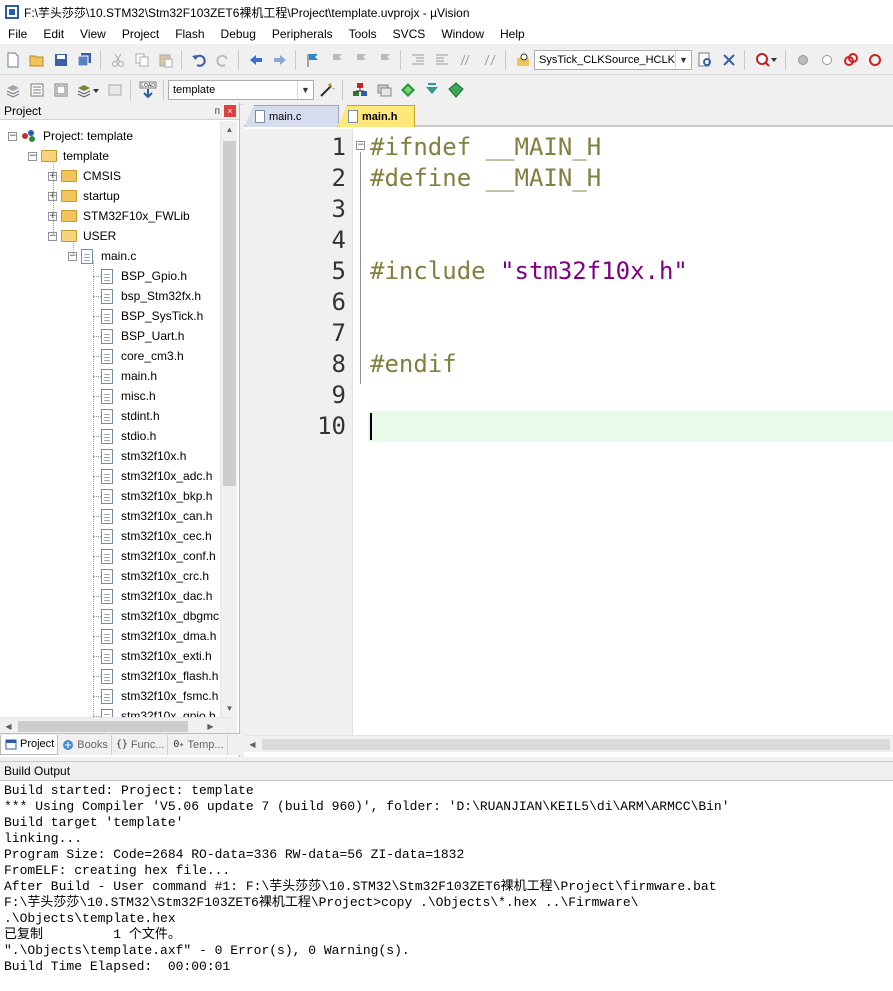  Describe the element at coordinates (148, 90) in the screenshot. I see `download-button: LOAD` at that location.